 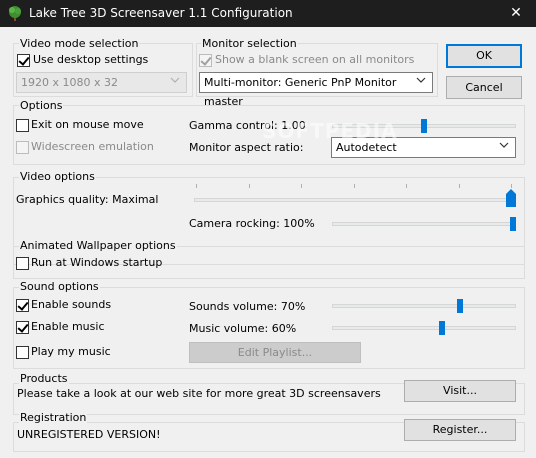 What do you see at coordinates (91, 59) in the screenshot?
I see `use-desktop-label: Use desktop settings` at bounding box center [91, 59].